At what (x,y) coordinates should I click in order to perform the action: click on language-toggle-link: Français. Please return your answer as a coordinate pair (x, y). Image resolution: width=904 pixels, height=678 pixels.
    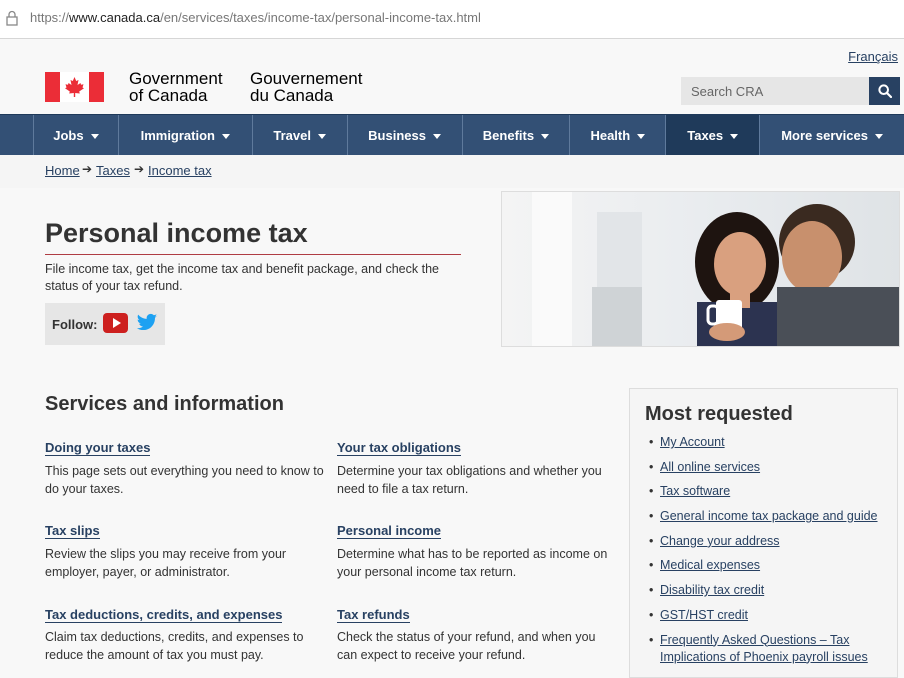
    Looking at the image, I should click on (873, 56).